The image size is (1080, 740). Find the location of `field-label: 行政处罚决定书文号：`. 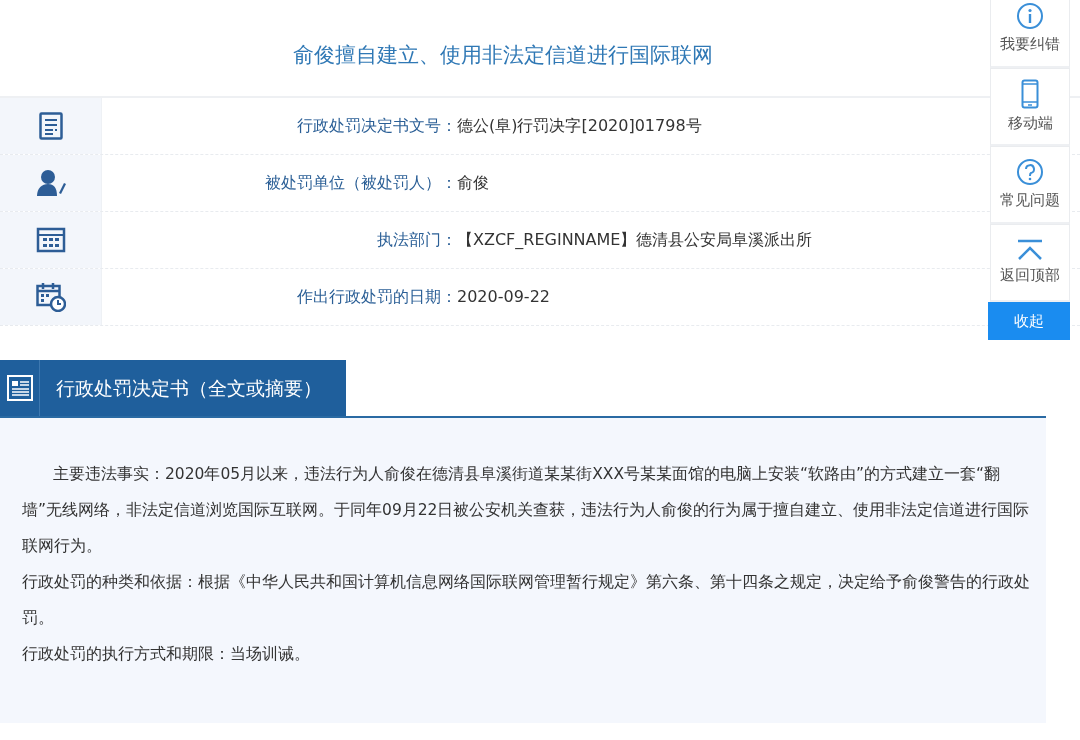

field-label: 行政处罚决定书文号： is located at coordinates (377, 126).